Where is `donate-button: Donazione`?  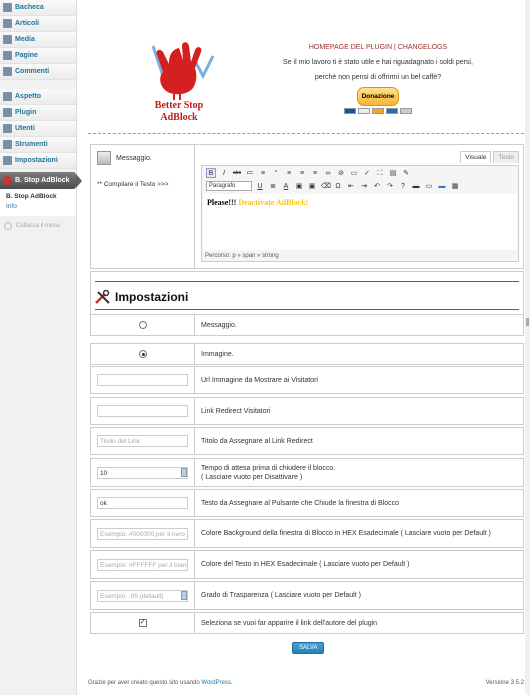 donate-button: Donazione is located at coordinates (378, 96).